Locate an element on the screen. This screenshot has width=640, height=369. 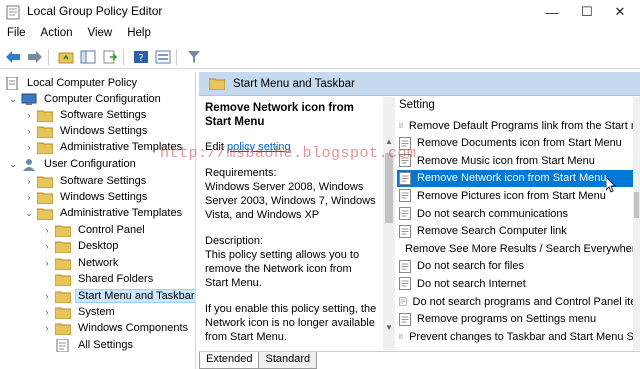
filter-button is located at coordinates (194, 57).